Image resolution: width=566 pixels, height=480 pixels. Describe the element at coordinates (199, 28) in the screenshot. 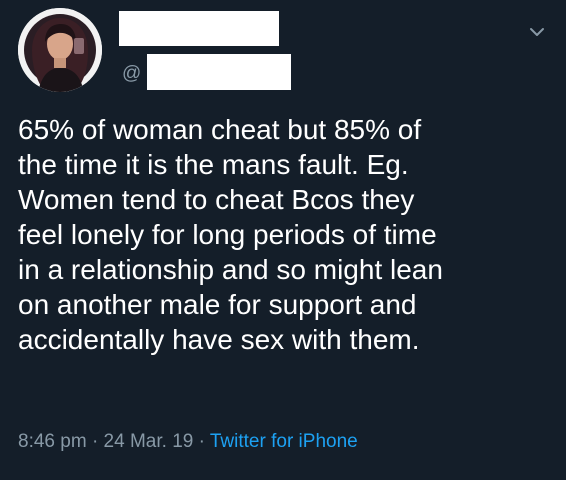

I see `redacted-display-name` at that location.